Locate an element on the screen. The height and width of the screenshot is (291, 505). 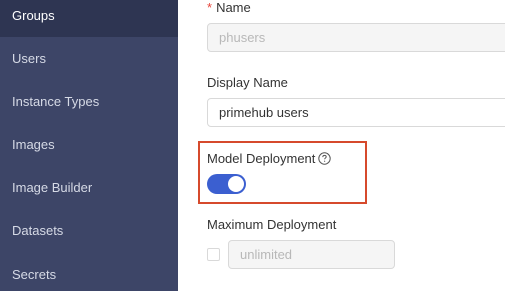
sidebar-item-label: Users is located at coordinates (29, 58).